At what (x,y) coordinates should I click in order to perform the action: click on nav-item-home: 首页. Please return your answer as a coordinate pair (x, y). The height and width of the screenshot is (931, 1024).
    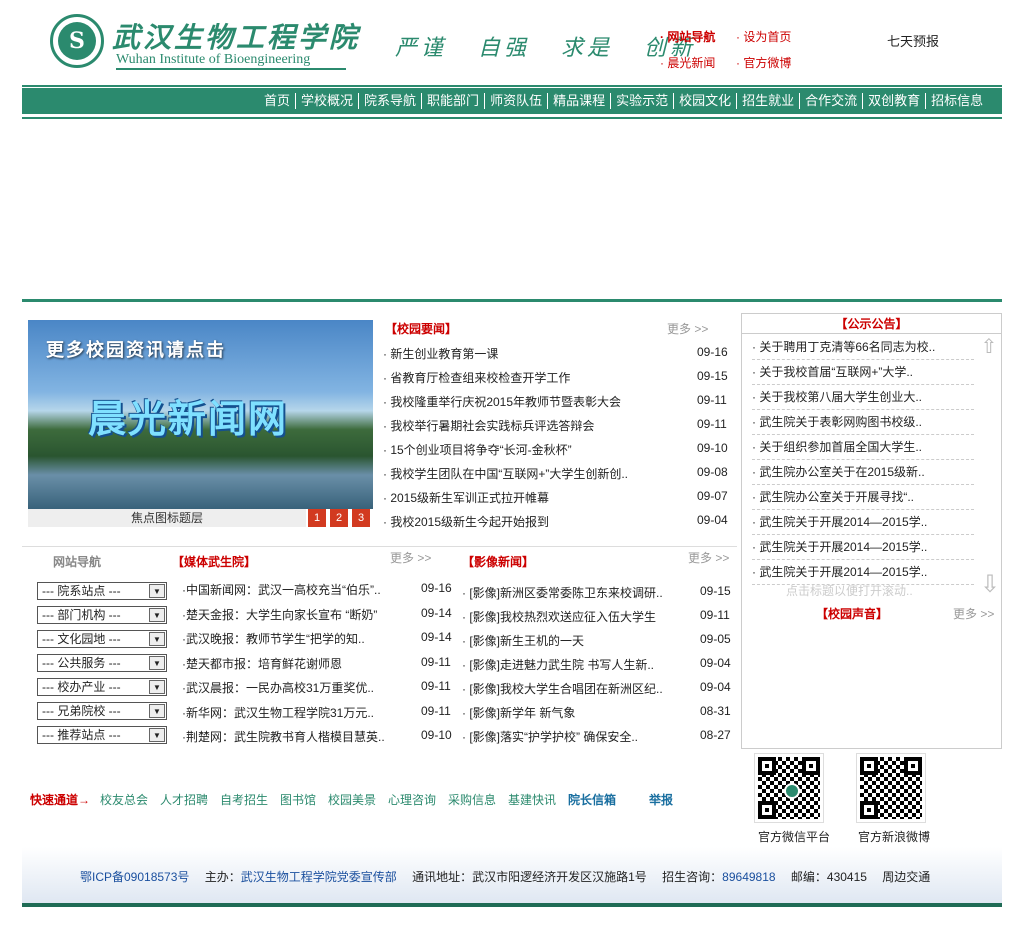
    Looking at the image, I should click on (279, 101).